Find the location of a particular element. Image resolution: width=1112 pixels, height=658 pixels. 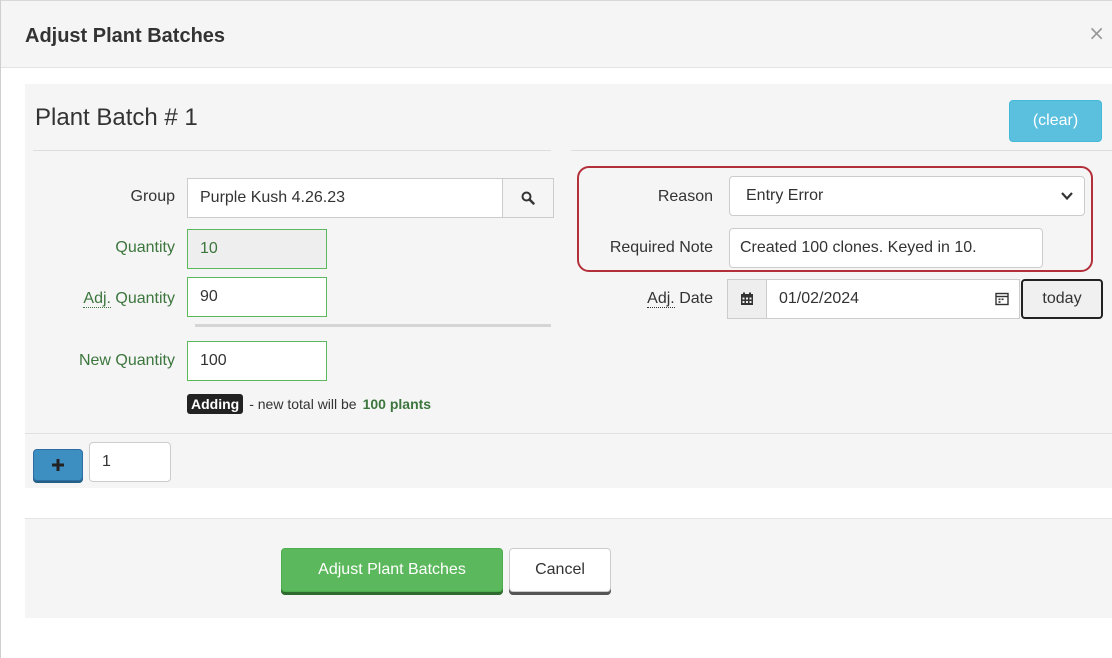

status-badge: Adding is located at coordinates (215, 404).